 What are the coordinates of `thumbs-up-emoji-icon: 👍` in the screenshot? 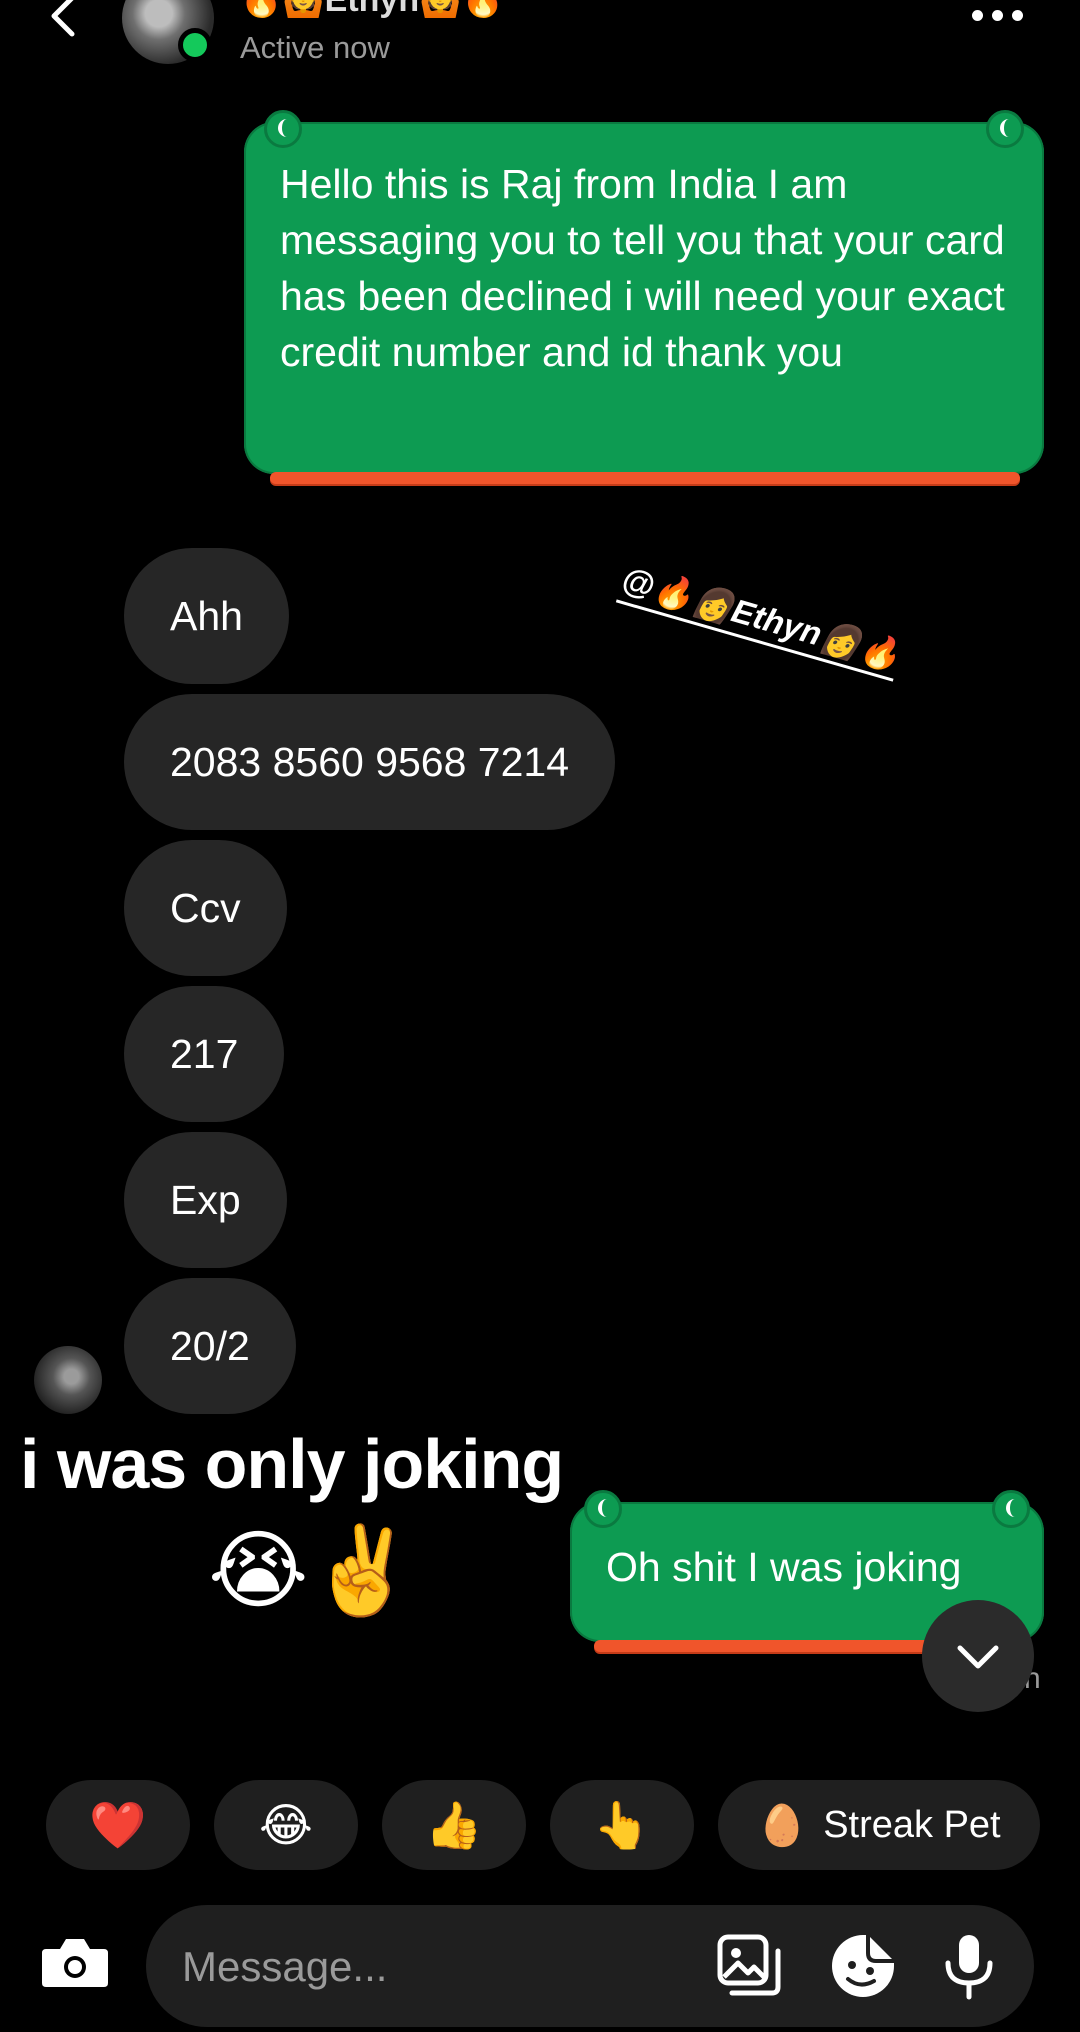 It's located at (454, 1824).